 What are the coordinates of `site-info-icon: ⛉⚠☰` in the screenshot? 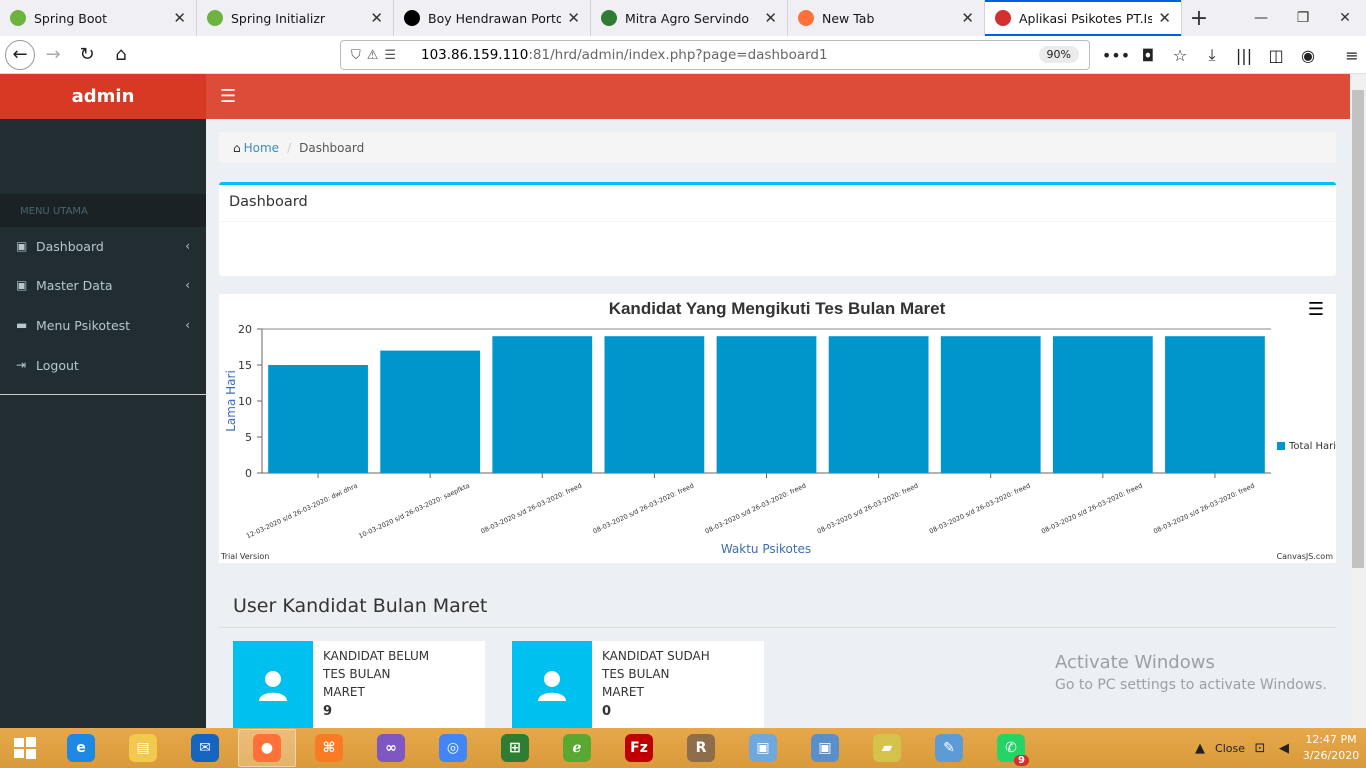 It's located at (386, 55).